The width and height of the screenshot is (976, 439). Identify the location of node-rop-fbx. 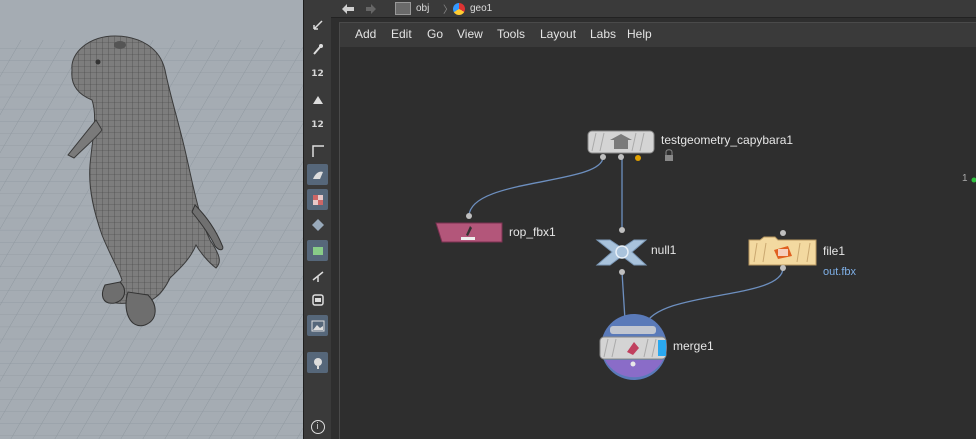
(469, 228).